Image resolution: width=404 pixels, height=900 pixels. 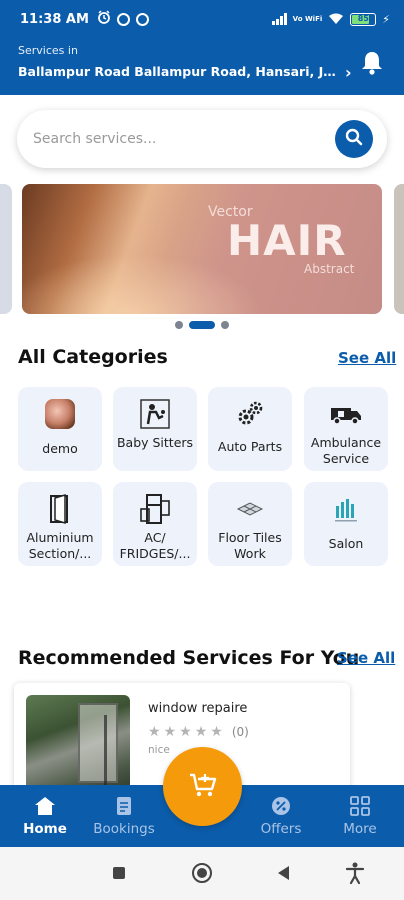 I want to click on category-auto-parts: Auto Parts, so click(x=250, y=429).